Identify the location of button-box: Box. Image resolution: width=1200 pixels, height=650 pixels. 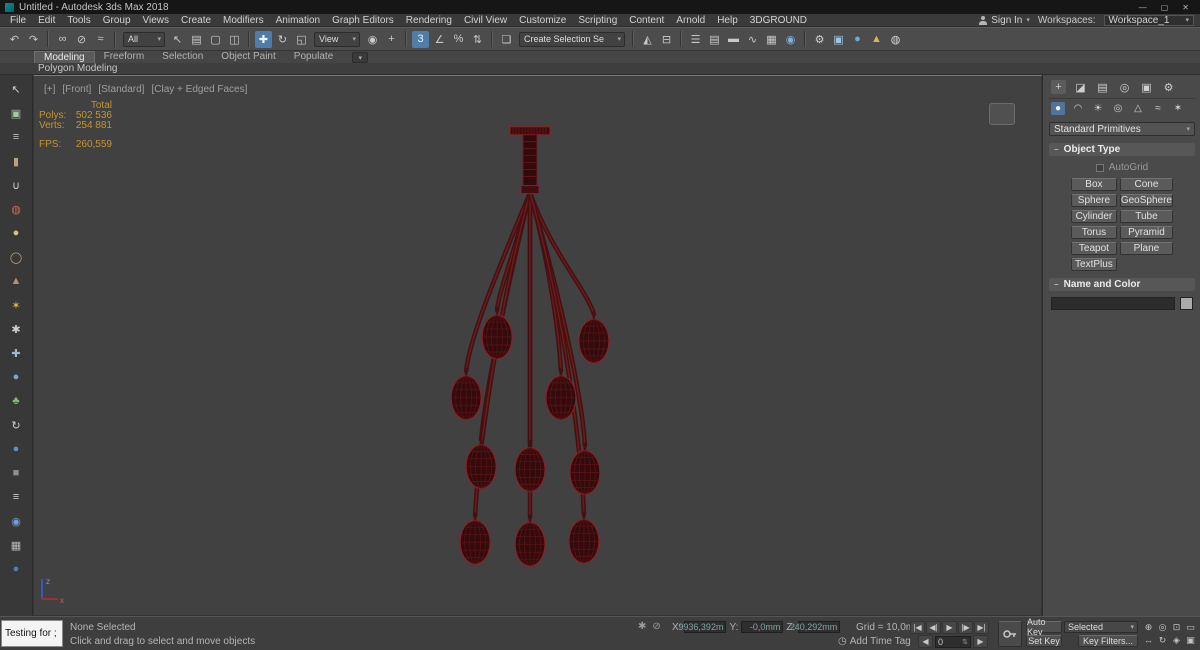
(1094, 184).